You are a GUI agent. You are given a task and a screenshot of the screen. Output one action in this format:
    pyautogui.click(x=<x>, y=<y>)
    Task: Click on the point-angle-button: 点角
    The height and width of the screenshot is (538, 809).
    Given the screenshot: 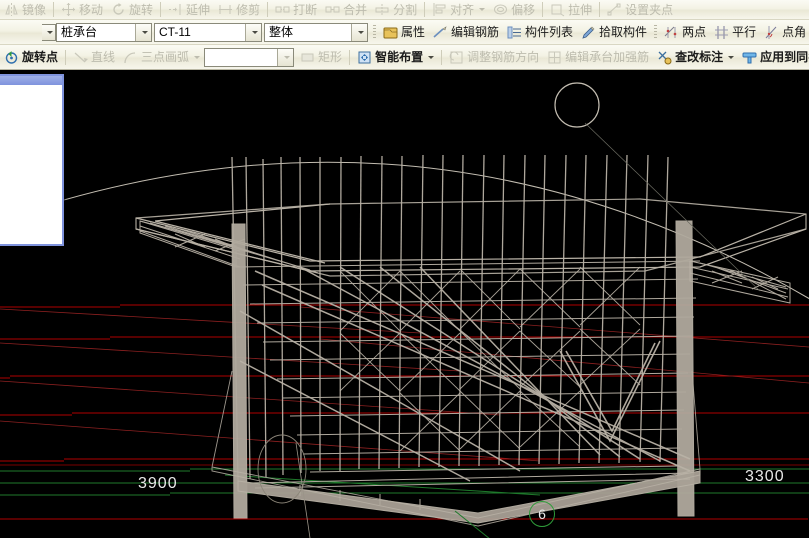 What is the action you would take?
    pyautogui.click(x=784, y=32)
    